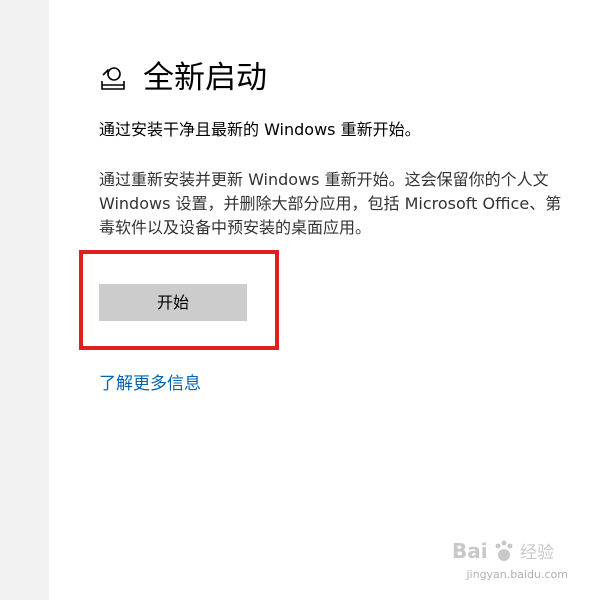 The width and height of the screenshot is (600, 600). What do you see at coordinates (537, 553) in the screenshot?
I see `watermark-logo-suffix: 经验` at bounding box center [537, 553].